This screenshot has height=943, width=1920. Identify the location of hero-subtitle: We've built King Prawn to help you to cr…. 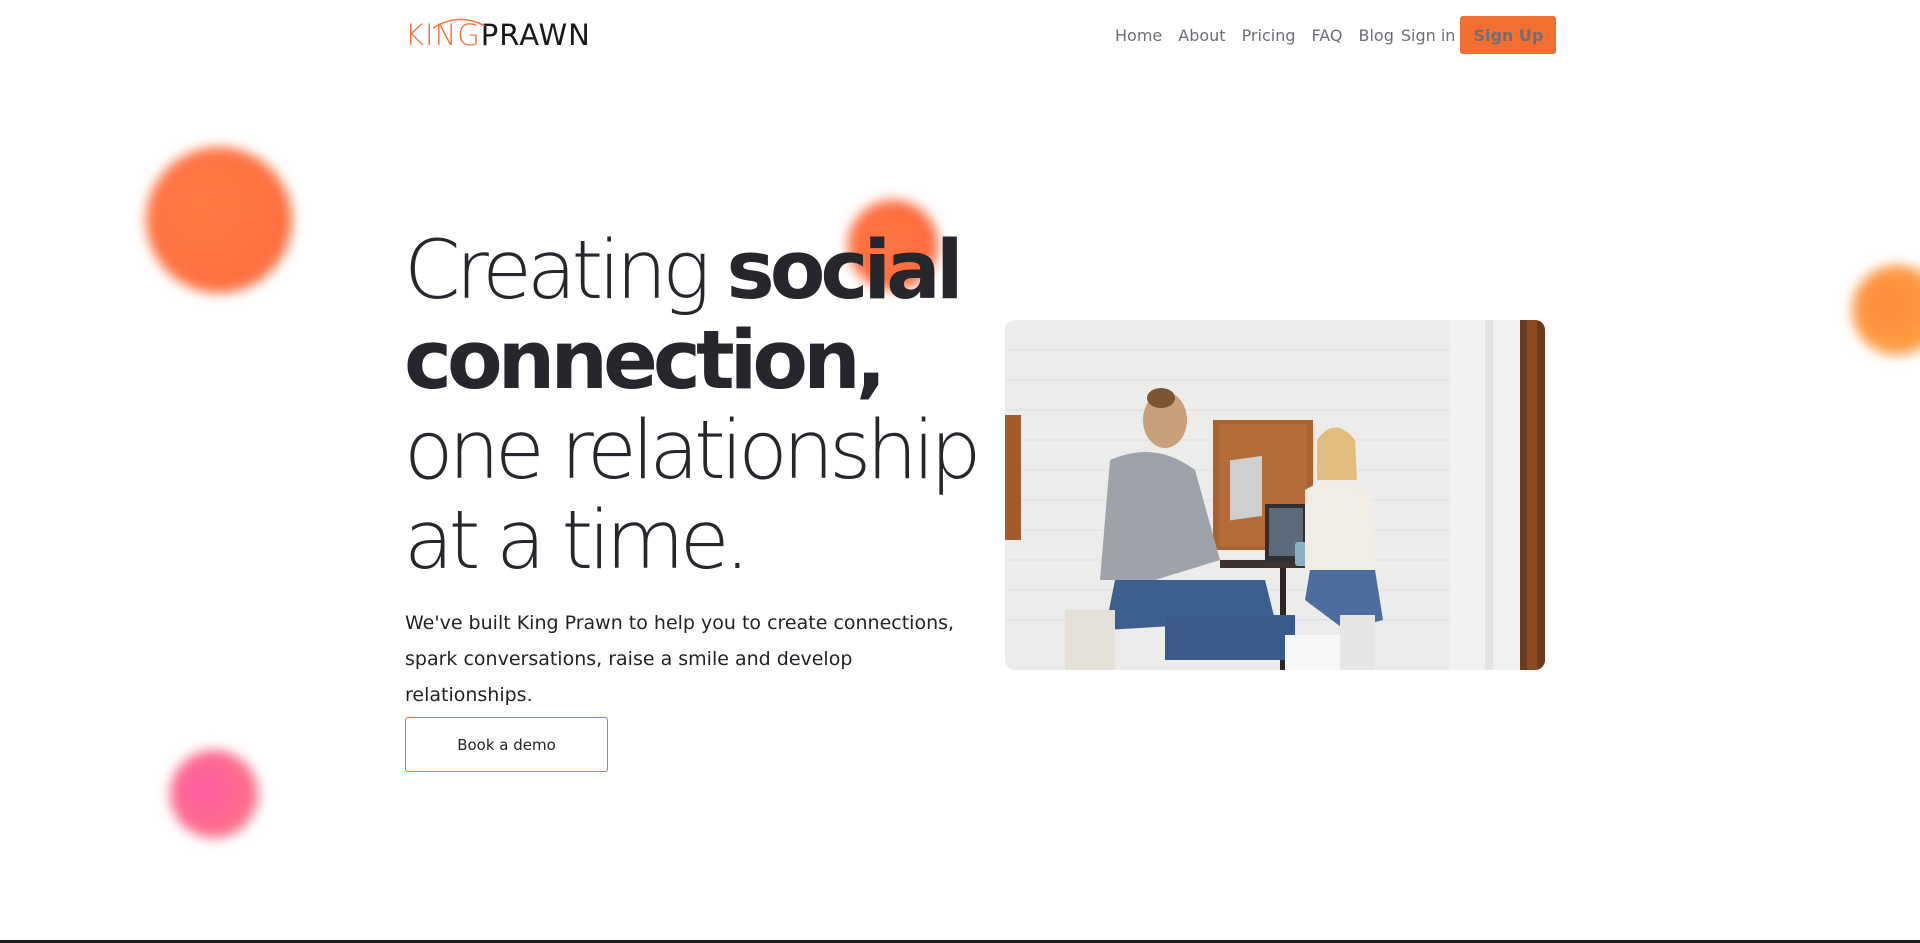
(680, 659).